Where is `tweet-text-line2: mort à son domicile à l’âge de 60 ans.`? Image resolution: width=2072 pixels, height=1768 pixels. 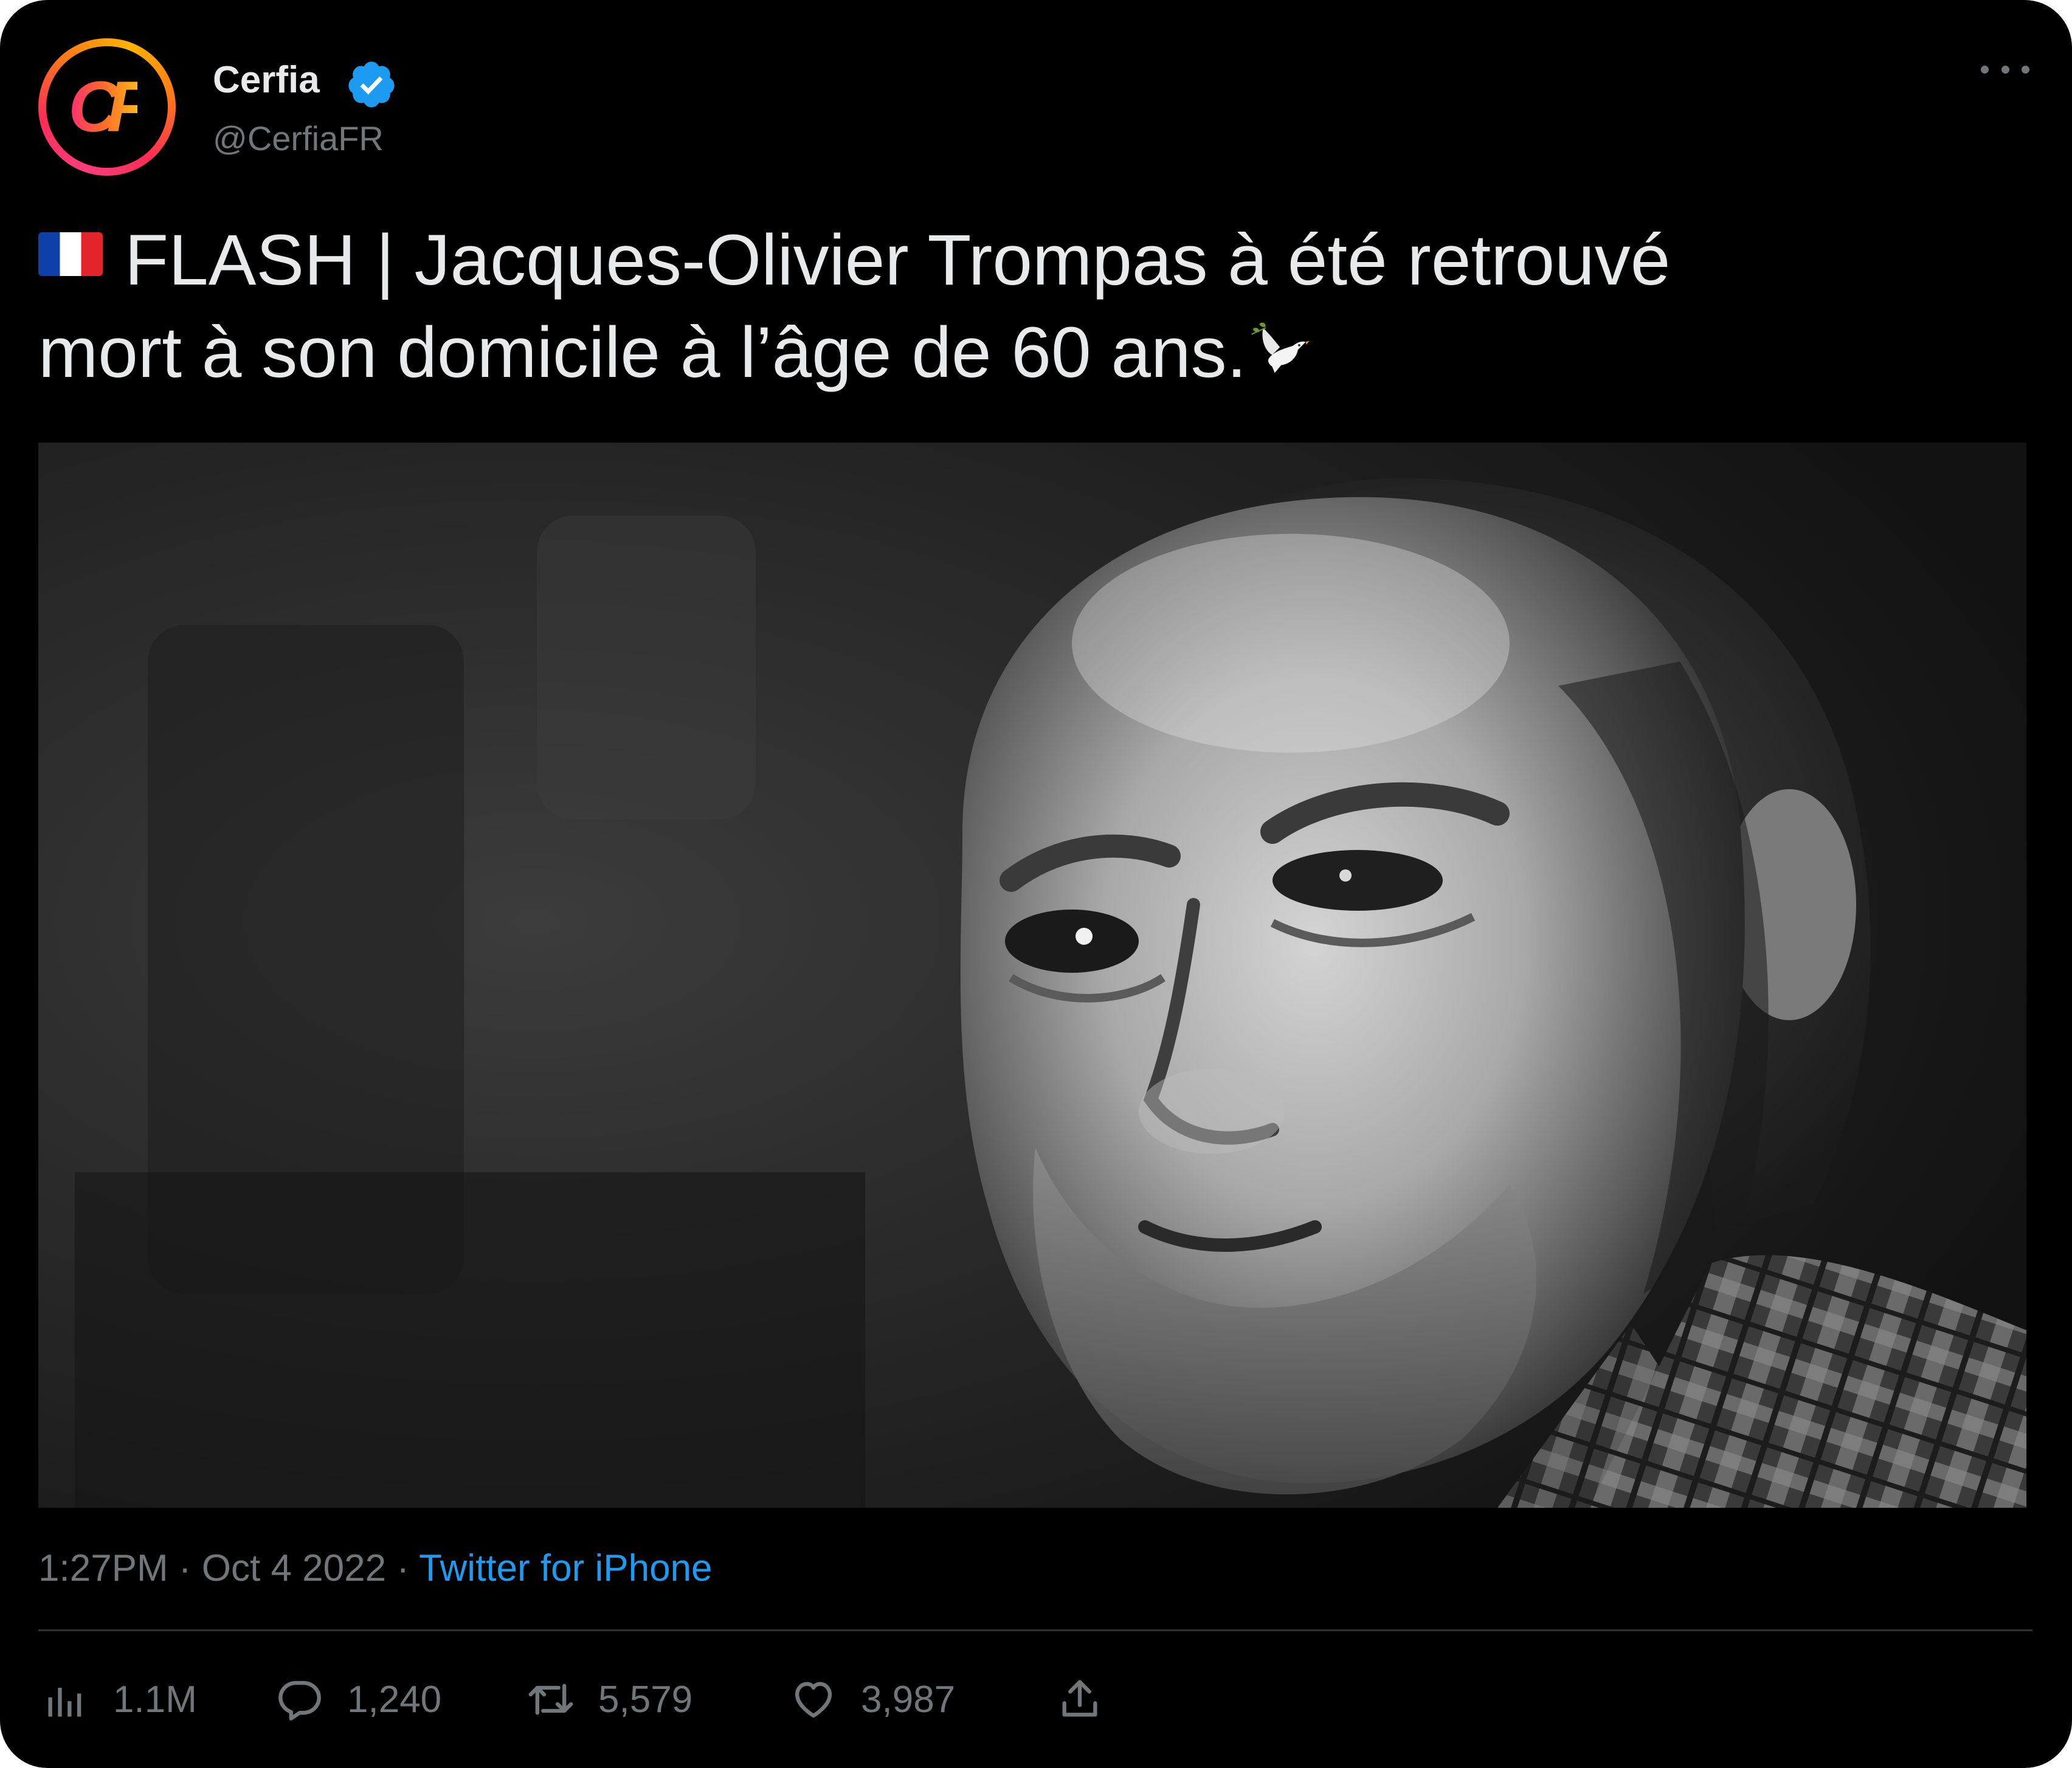 tweet-text-line2: mort à son domicile à l’âge de 60 ans. is located at coordinates (642, 353).